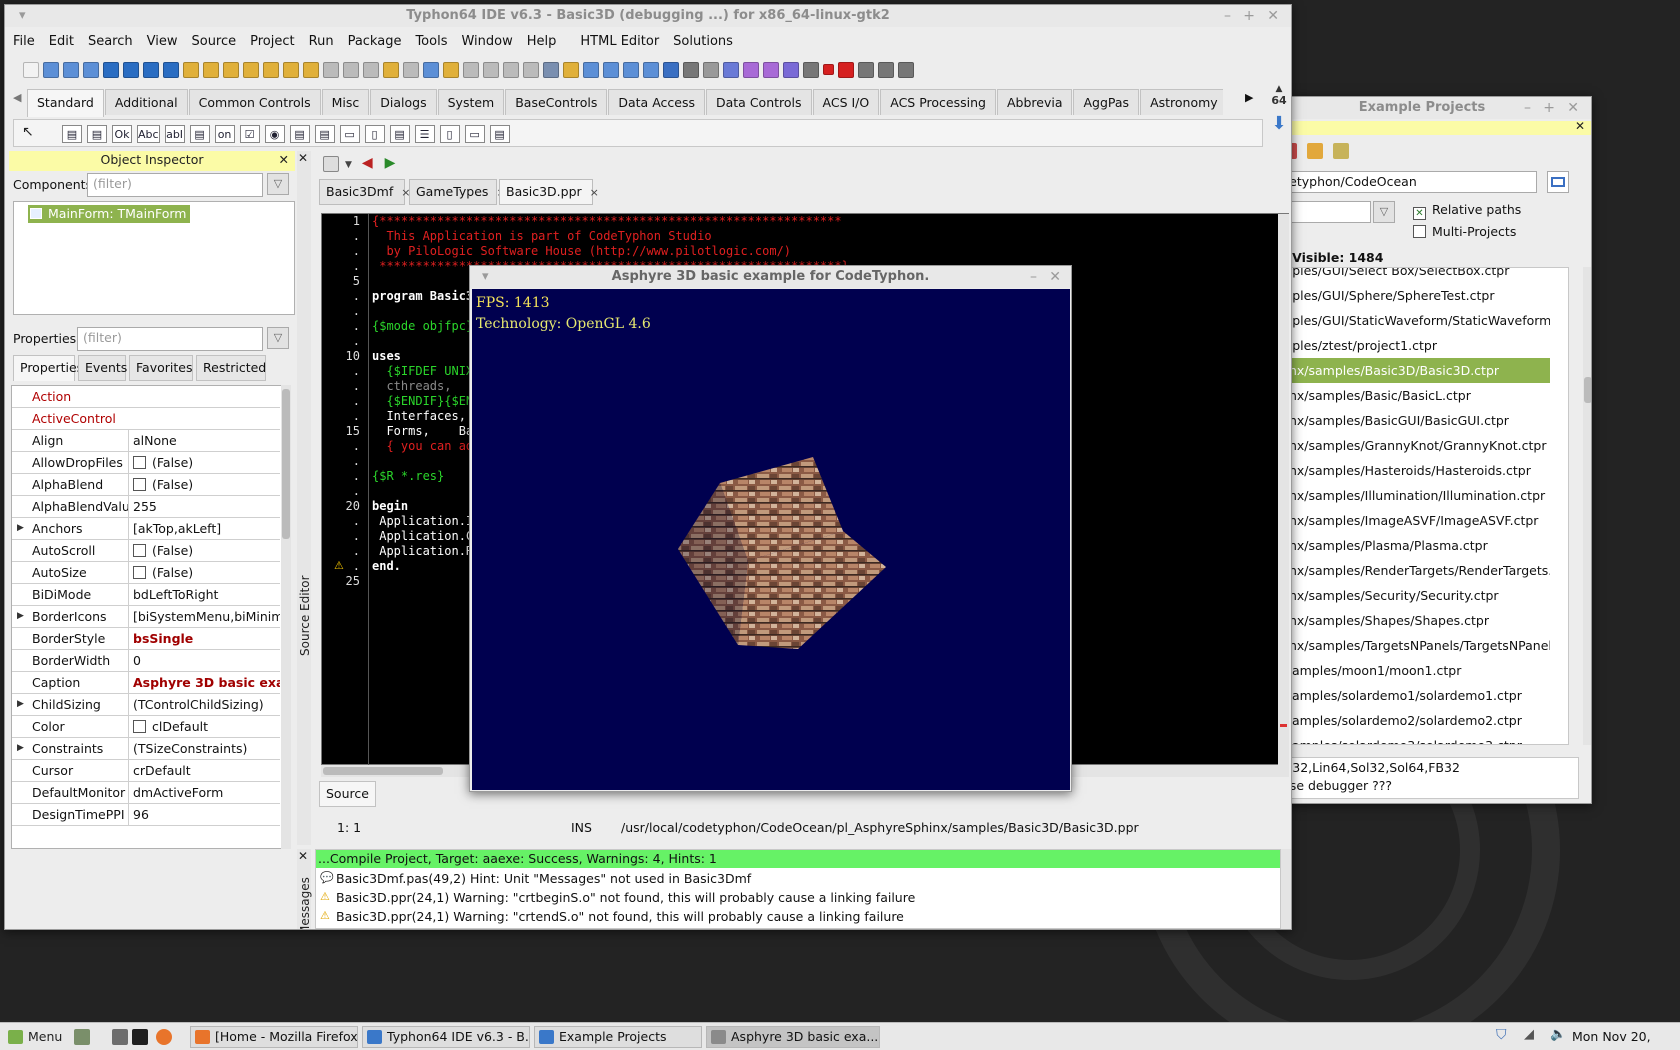 This screenshot has width=1680, height=1050. I want to click on close-icon: ×, so click(594, 192).